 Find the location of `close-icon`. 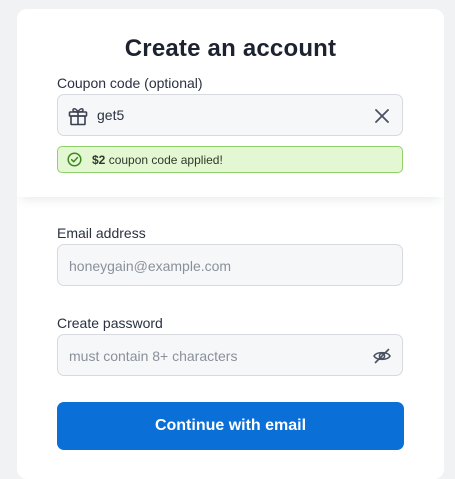

close-icon is located at coordinates (382, 116).